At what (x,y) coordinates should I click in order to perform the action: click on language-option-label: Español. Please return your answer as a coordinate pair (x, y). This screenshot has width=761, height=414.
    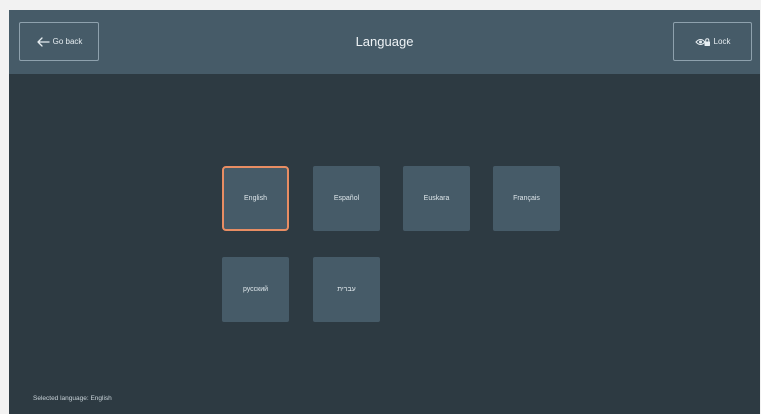
    Looking at the image, I should click on (346, 198).